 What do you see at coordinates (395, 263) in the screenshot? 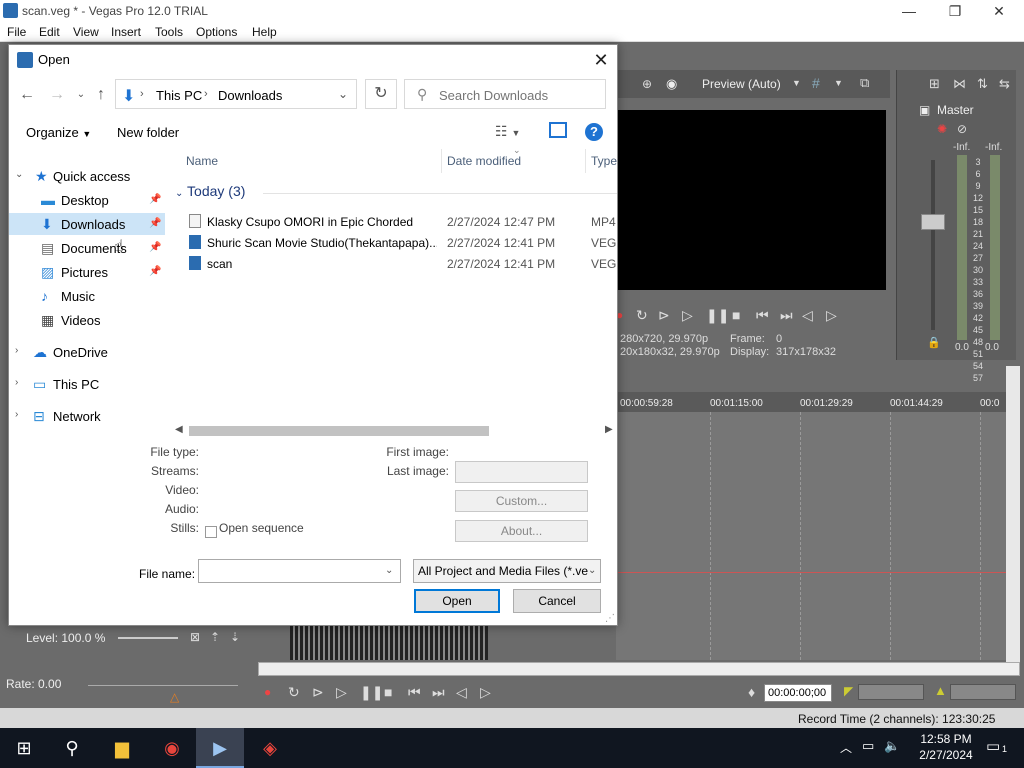
I see `file-row: scan 2/27/2024 12:41 PM VEG F` at bounding box center [395, 263].